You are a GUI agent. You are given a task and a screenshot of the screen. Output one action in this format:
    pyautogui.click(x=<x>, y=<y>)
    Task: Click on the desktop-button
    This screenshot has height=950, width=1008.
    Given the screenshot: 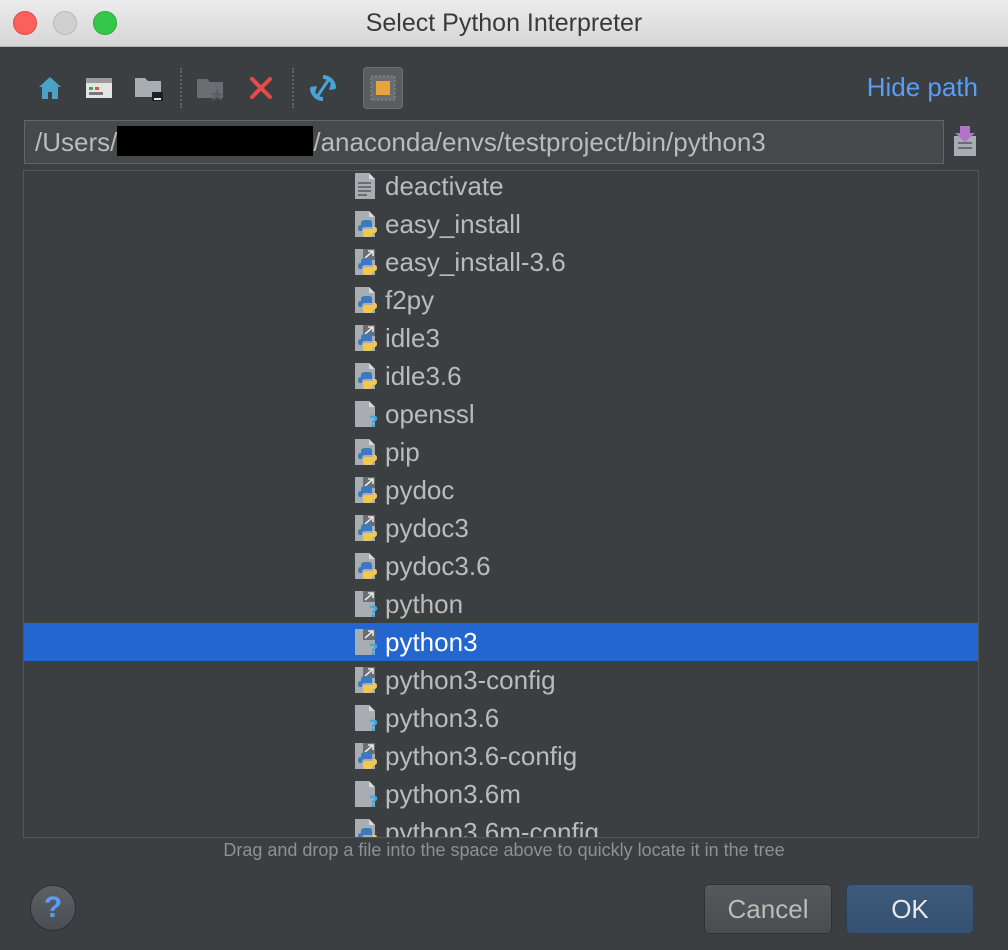 What is the action you would take?
    pyautogui.click(x=99, y=88)
    